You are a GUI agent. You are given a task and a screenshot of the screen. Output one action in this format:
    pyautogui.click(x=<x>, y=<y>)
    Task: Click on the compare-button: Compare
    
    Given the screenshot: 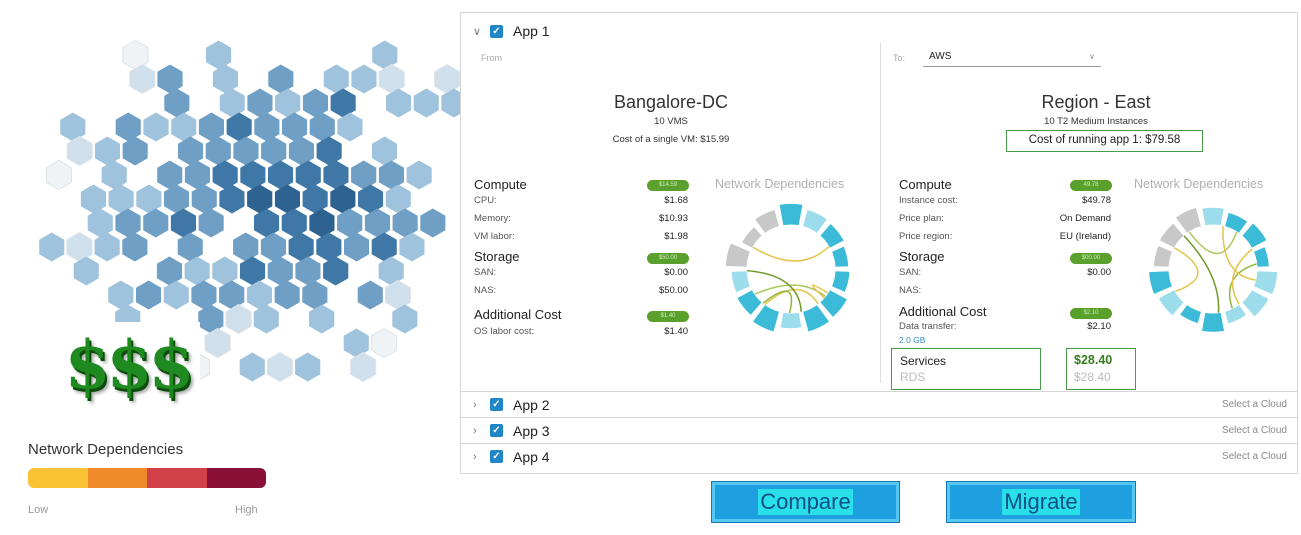 What is the action you would take?
    pyautogui.click(x=805, y=502)
    